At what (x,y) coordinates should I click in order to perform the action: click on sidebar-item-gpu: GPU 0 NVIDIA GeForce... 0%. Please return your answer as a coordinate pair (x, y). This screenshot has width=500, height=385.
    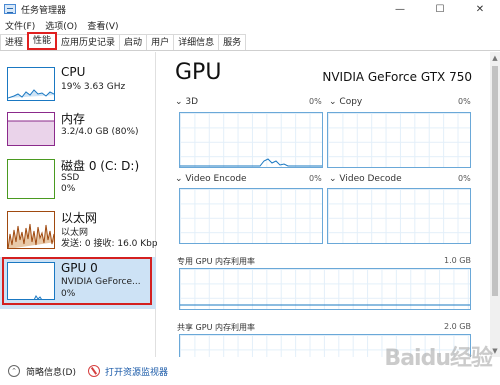
    Looking at the image, I should click on (78, 283).